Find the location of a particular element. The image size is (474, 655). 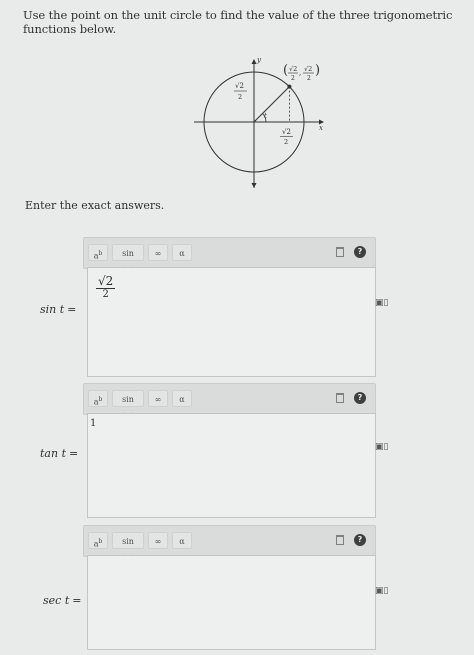

fn-name: sec is located at coordinates (52, 600).